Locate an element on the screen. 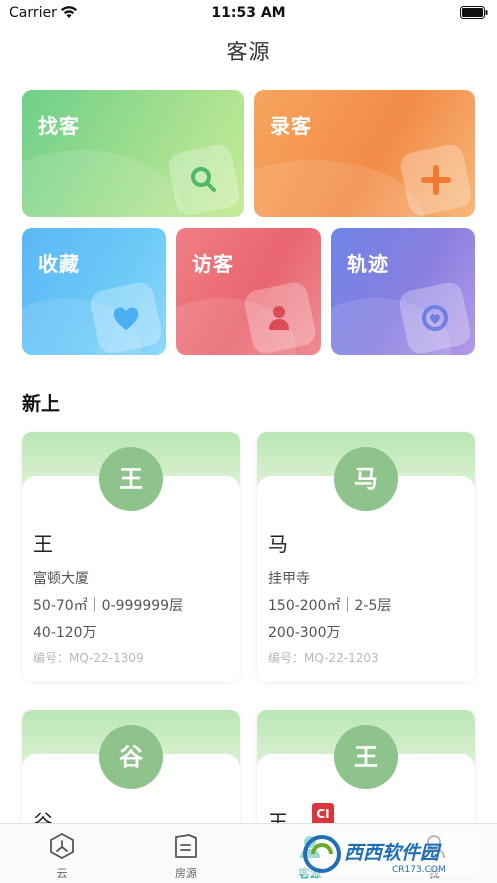 The image size is (497, 883). visitors-tile: 访客 is located at coordinates (248, 291).